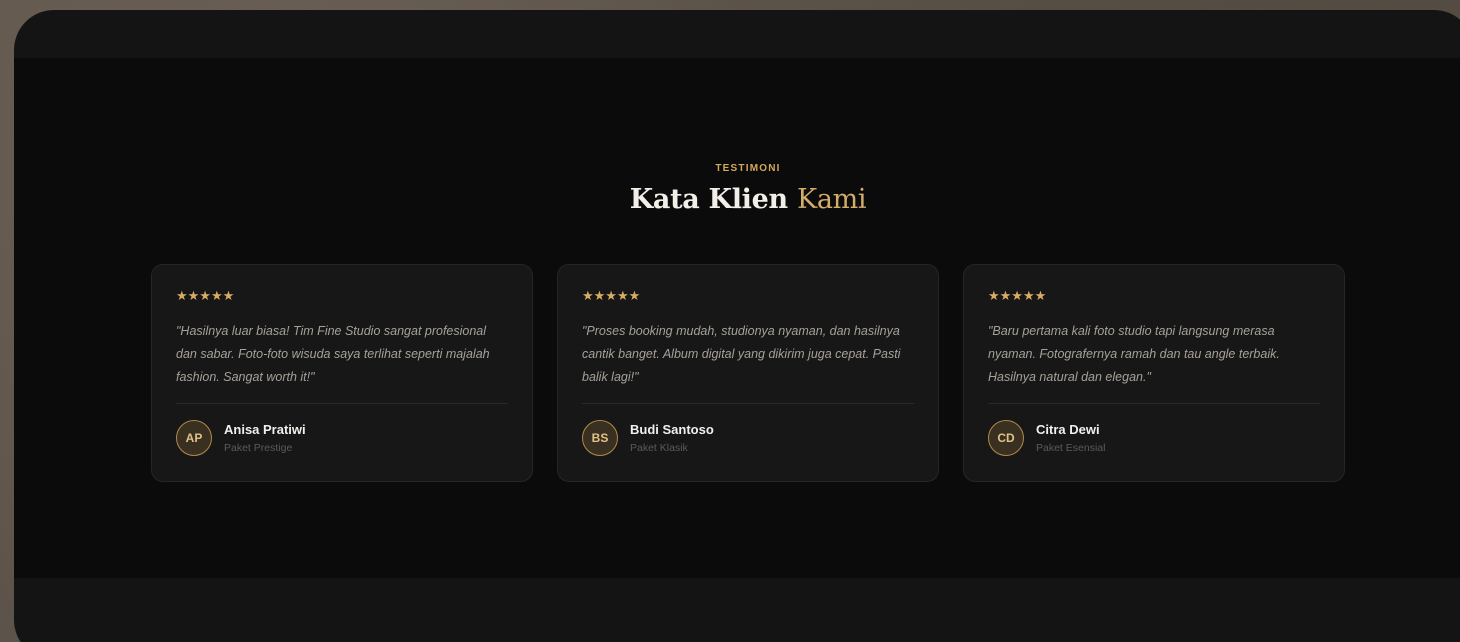 The width and height of the screenshot is (1460, 642). I want to click on author-package: Paket Prestige, so click(258, 448).